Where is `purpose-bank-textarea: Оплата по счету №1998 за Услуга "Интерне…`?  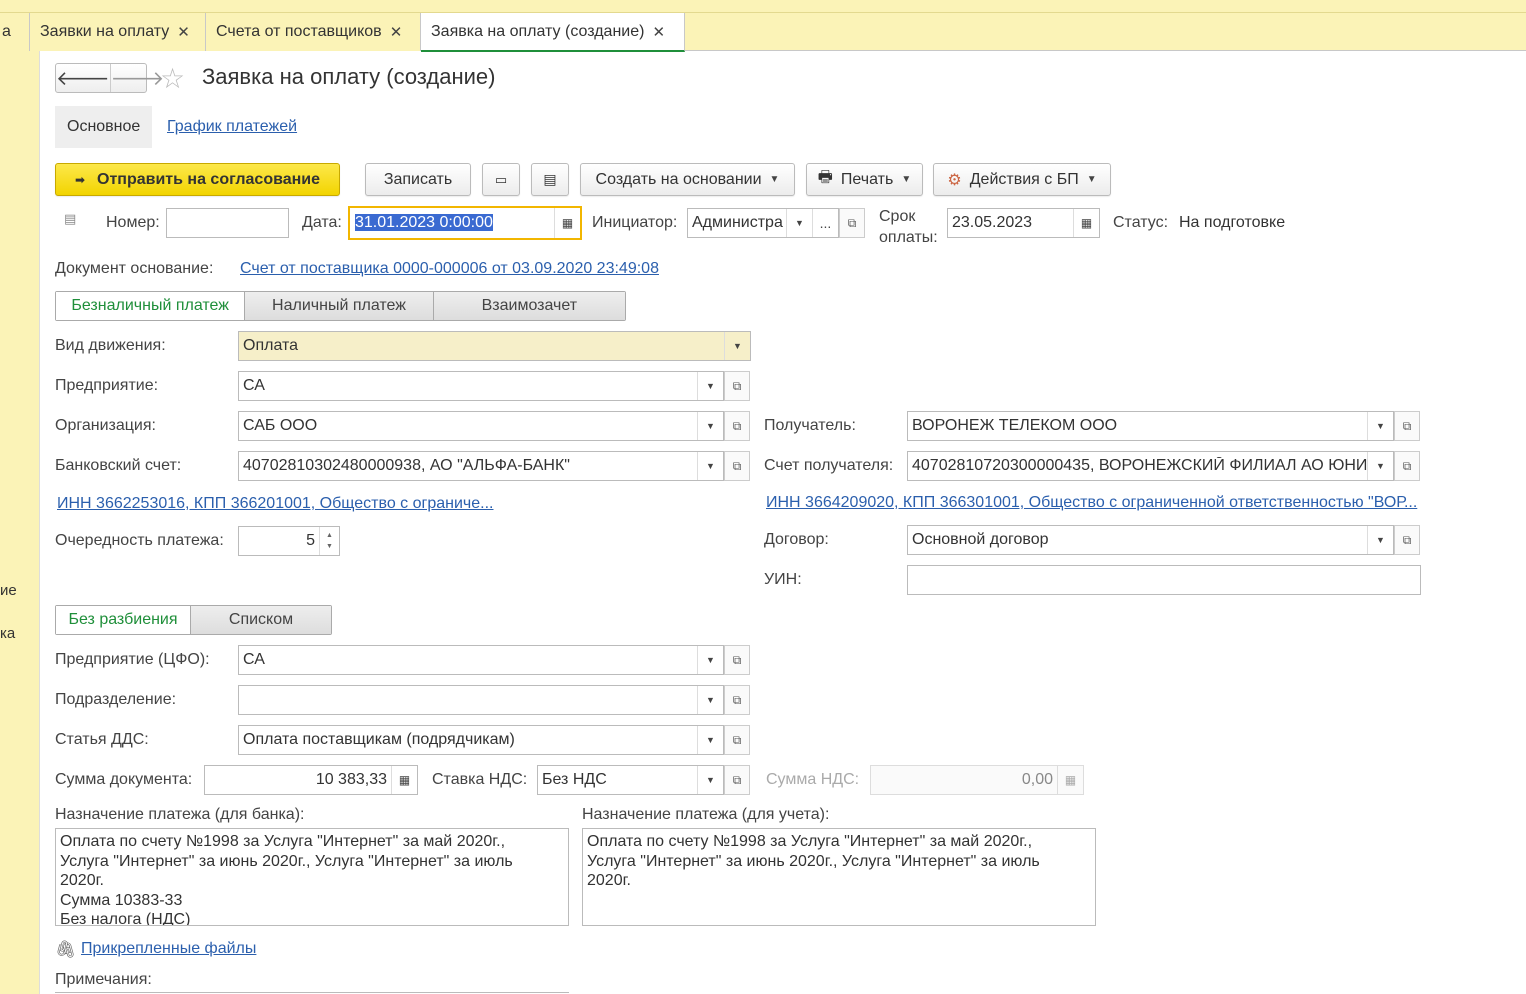 purpose-bank-textarea: Оплата по счету №1998 за Услуга "Интерне… is located at coordinates (312, 877).